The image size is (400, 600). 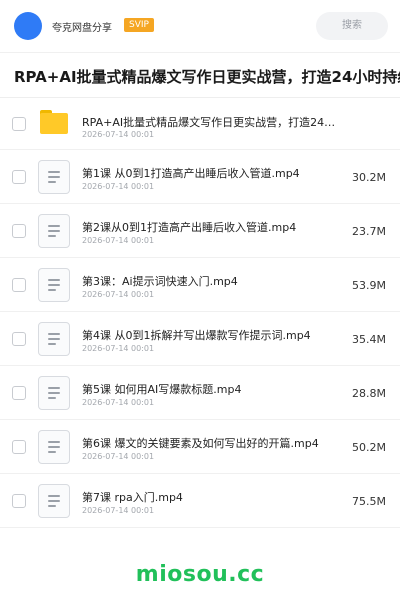 What do you see at coordinates (369, 339) in the screenshot?
I see `file-size: 35.4M` at bounding box center [369, 339].